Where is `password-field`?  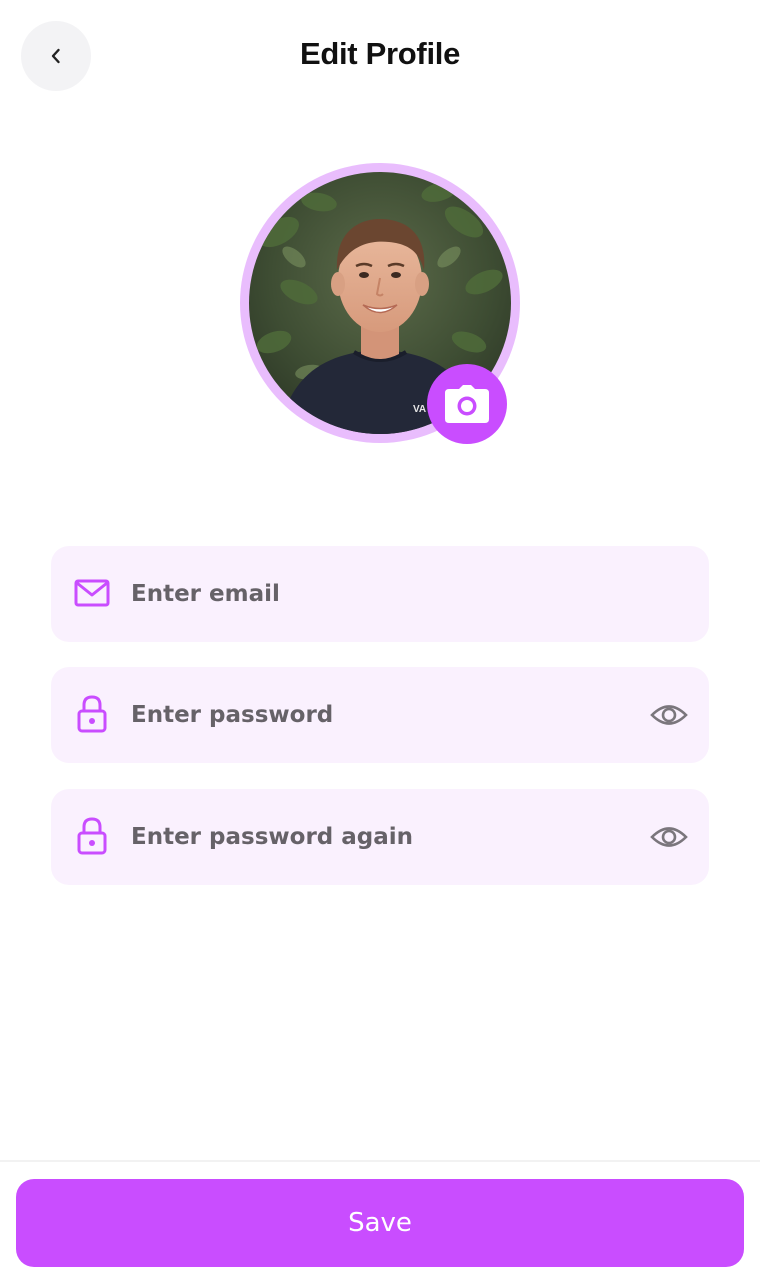
password-field is located at coordinates (380, 715).